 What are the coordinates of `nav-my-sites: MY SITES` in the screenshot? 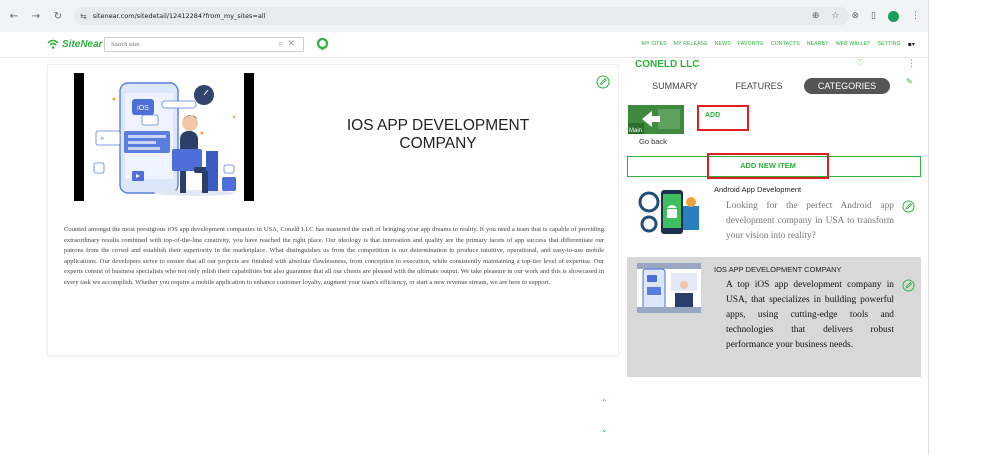 It's located at (654, 44).